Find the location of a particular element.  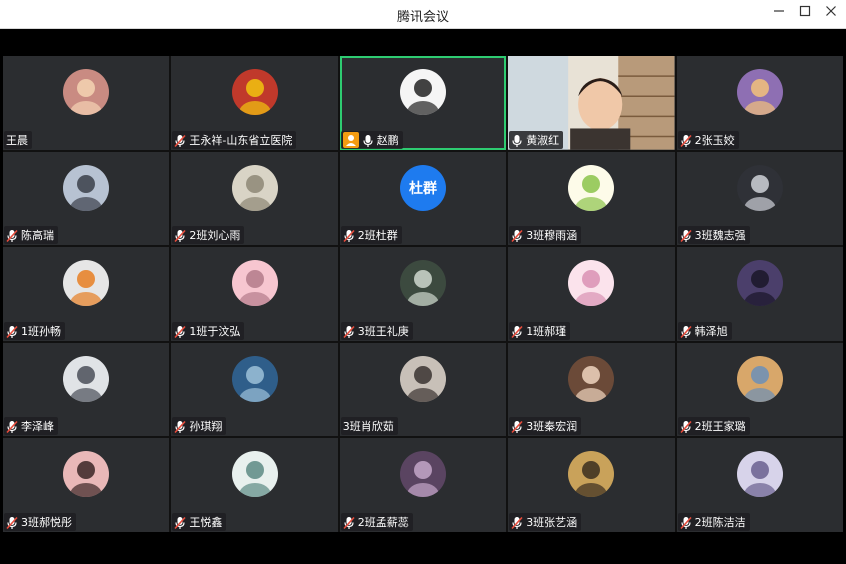

participant-name: 1班于汶弘 is located at coordinates (215, 331).